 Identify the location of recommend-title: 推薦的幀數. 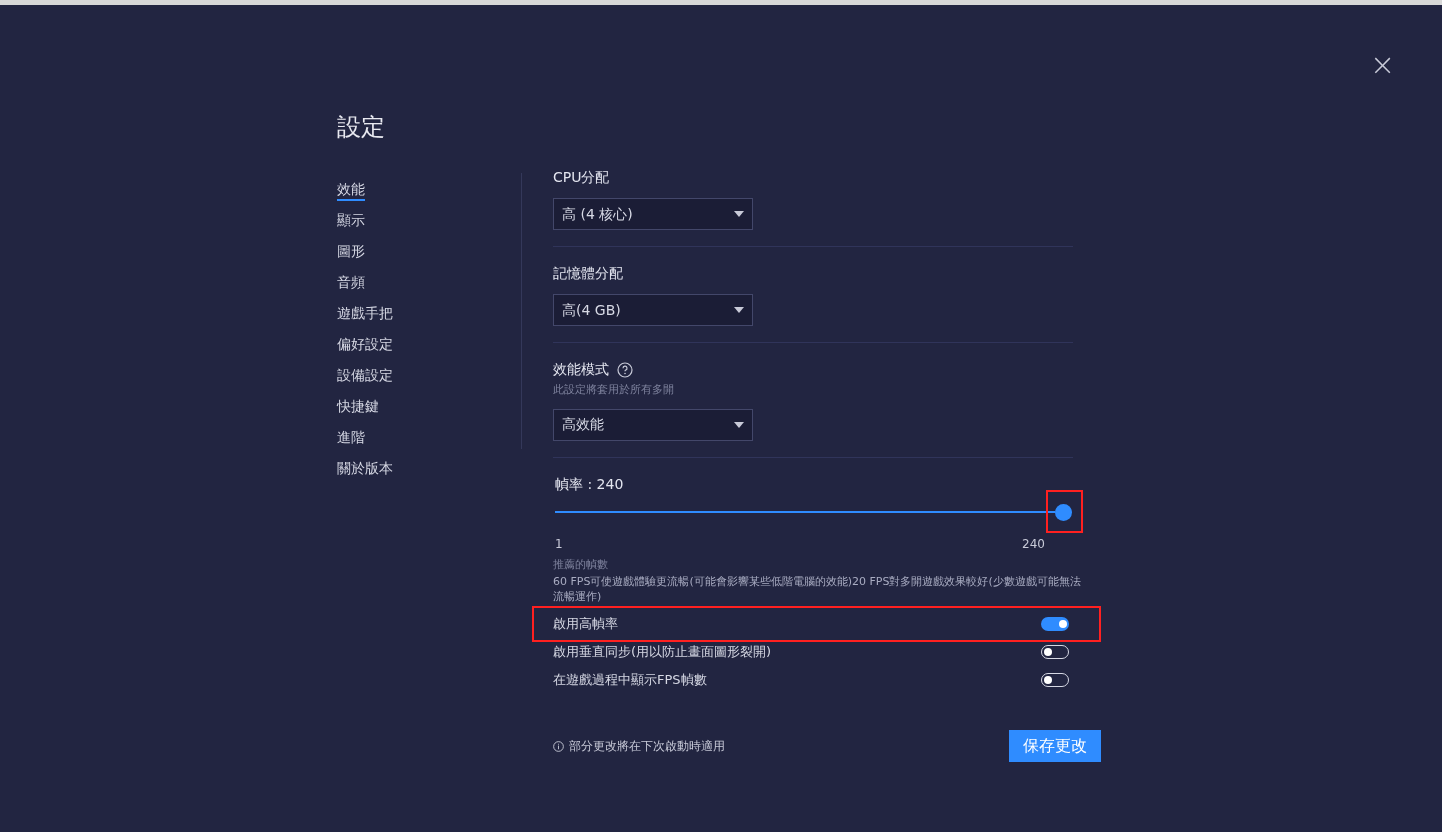
(581, 564).